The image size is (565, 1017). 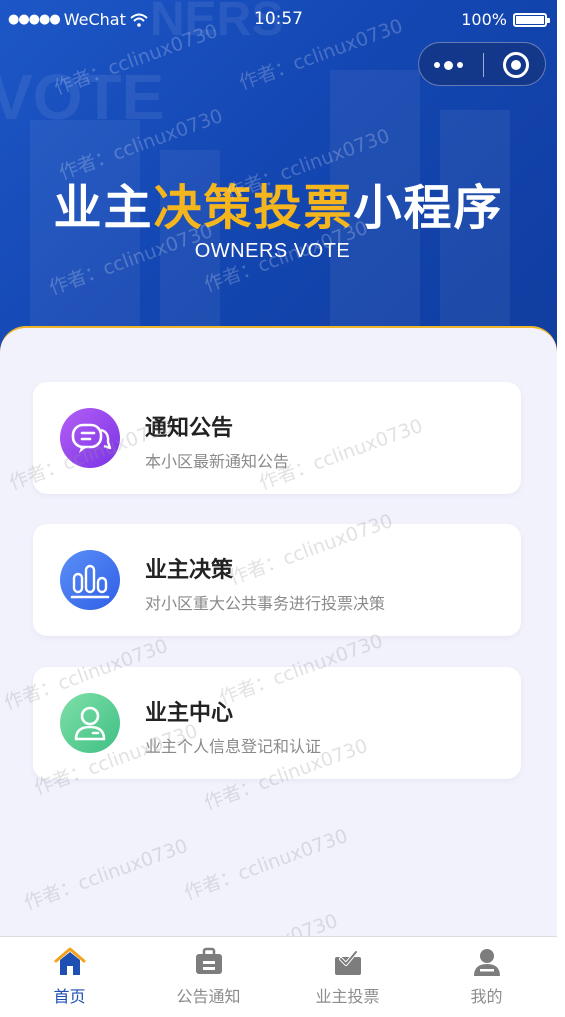 What do you see at coordinates (486, 995) in the screenshot?
I see `tab-label: 我的` at bounding box center [486, 995].